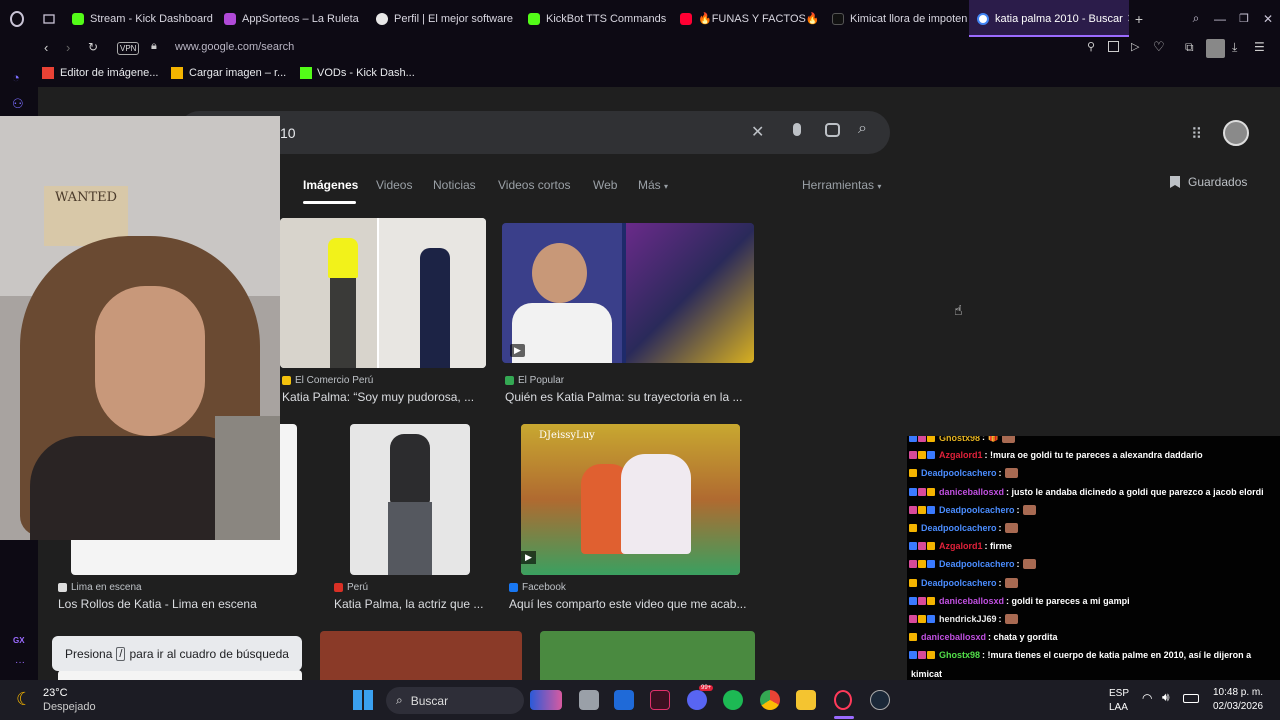 The width and height of the screenshot is (1280, 720). What do you see at coordinates (140, 18) in the screenshot?
I see `tab-kick-dashboard: Stream - Kick Dashboard` at bounding box center [140, 18].